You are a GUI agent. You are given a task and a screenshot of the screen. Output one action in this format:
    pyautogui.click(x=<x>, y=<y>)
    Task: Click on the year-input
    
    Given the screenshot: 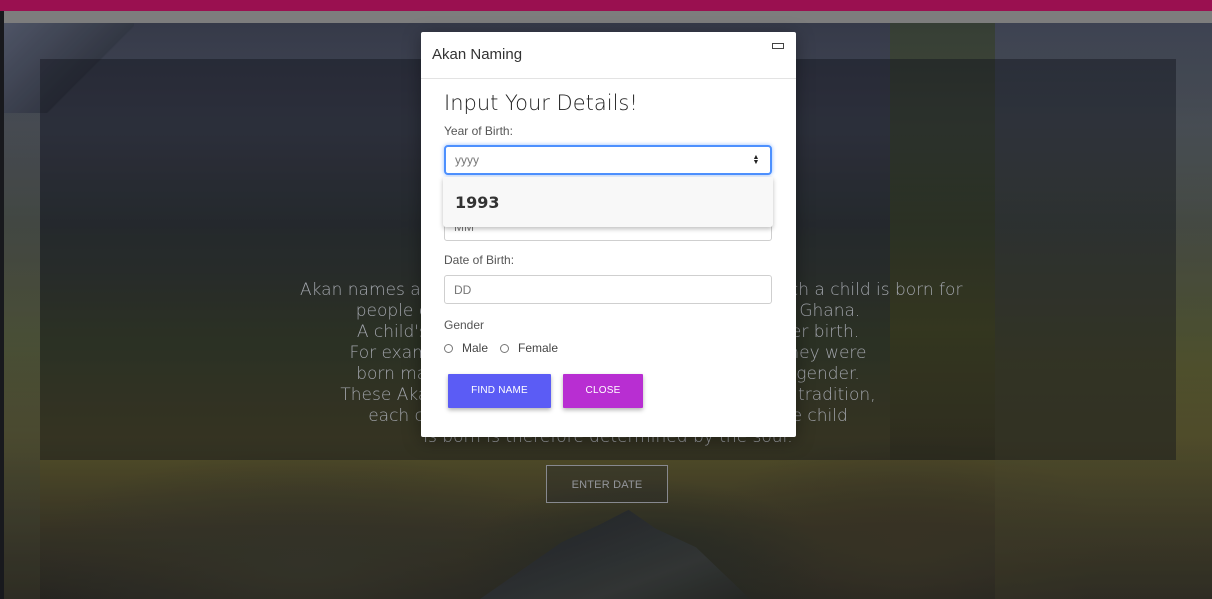 What is the action you would take?
    pyautogui.click(x=608, y=160)
    